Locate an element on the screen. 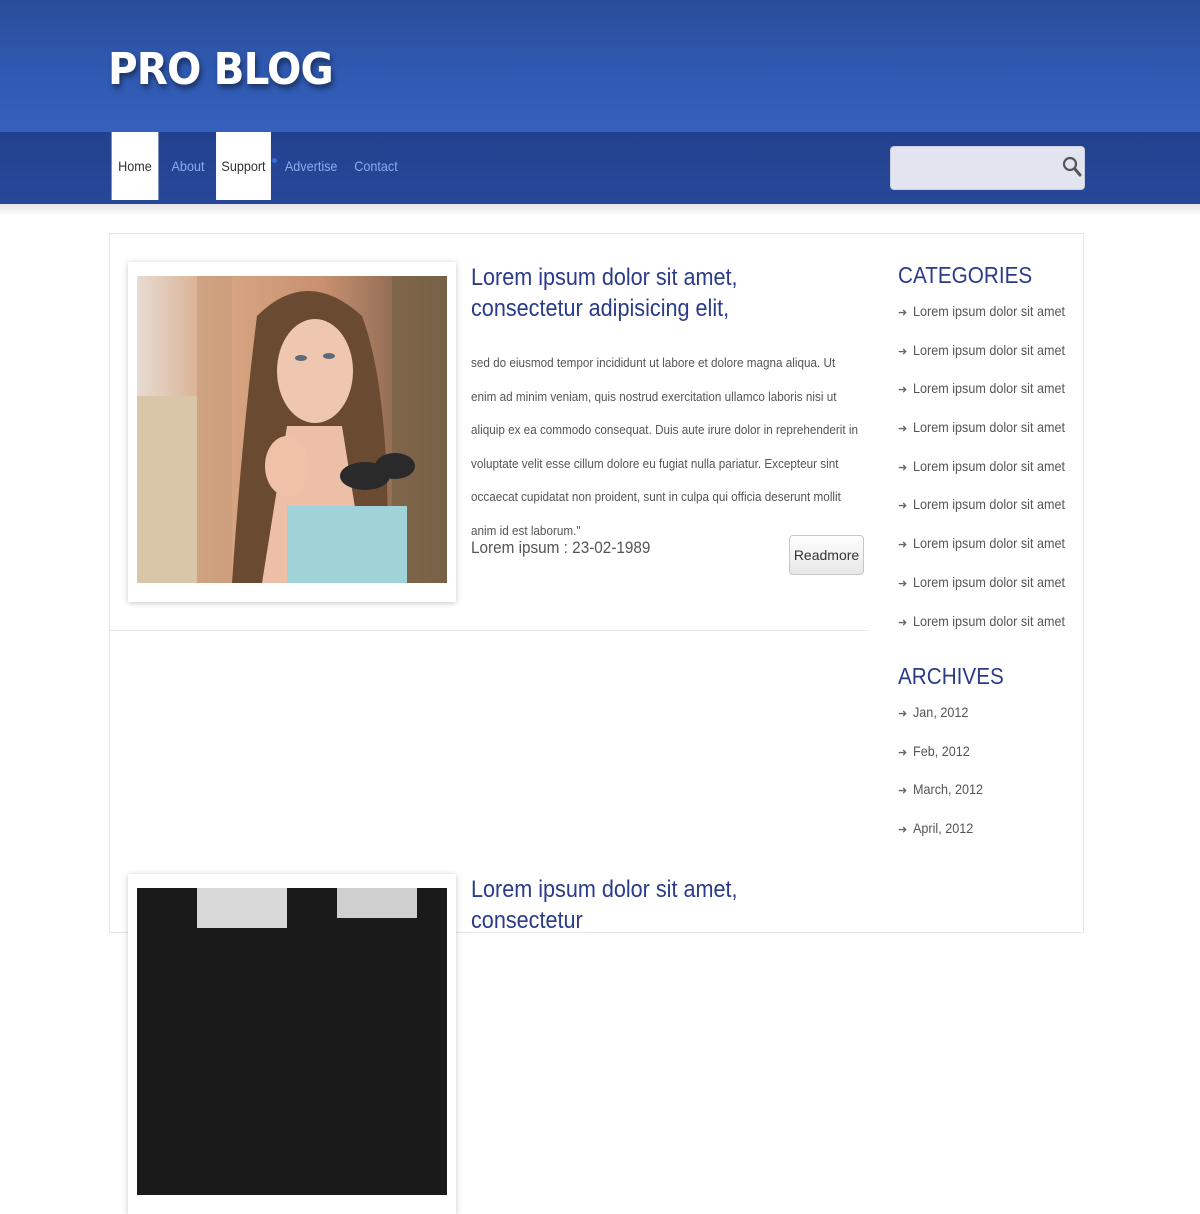  nav-shadow is located at coordinates (600, 210).